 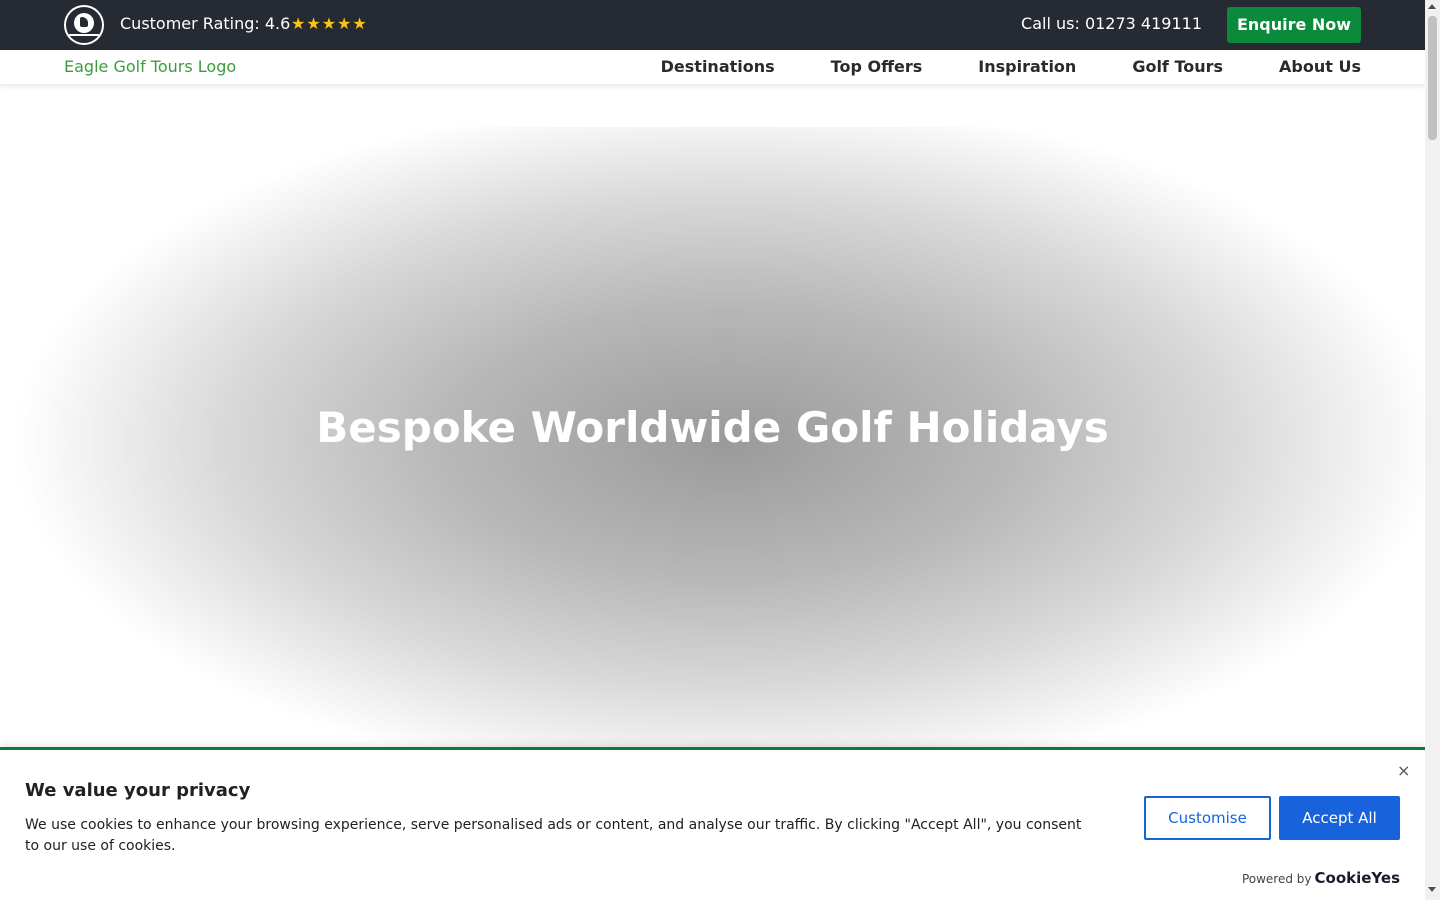 I want to click on enquire-now-button: Enquire Now, so click(x=1294, y=25).